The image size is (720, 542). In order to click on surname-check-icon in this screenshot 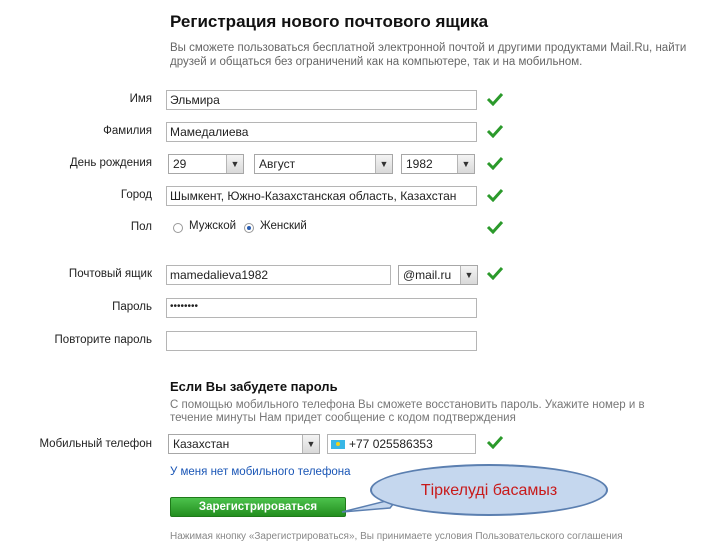, I will do `click(495, 131)`.